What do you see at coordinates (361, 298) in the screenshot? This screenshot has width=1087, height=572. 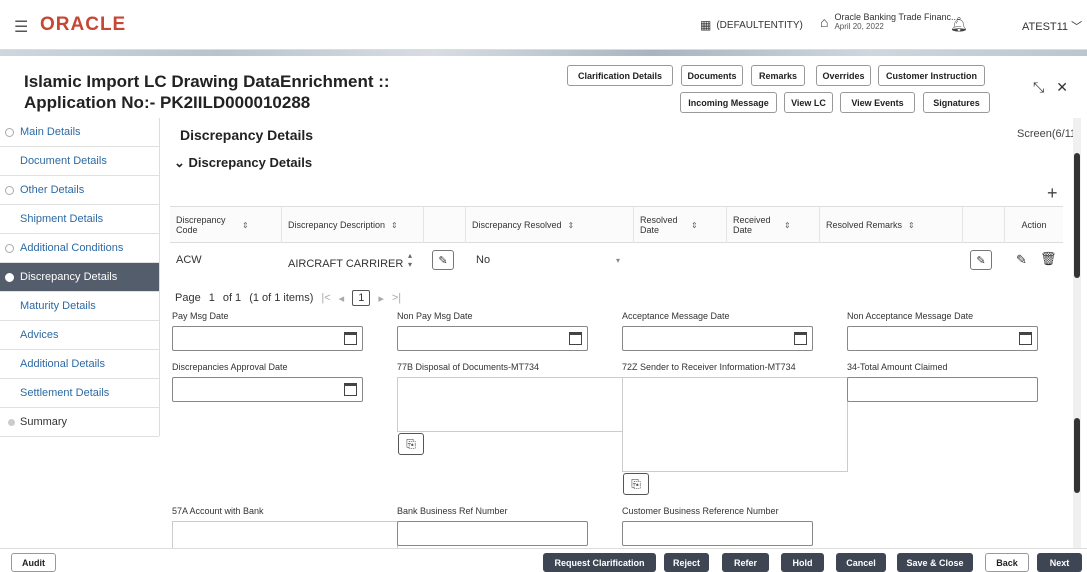 I see `current-page-button: 1` at bounding box center [361, 298].